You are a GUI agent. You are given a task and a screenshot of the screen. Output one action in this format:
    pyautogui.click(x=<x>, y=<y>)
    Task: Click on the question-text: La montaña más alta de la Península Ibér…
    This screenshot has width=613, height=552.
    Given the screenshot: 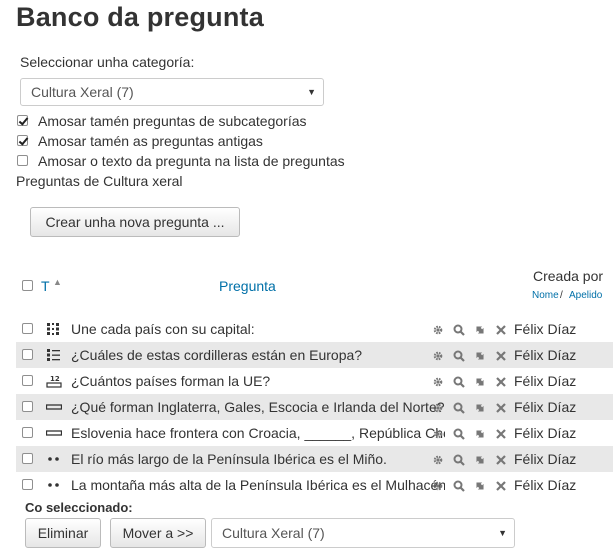 What is the action you would take?
    pyautogui.click(x=258, y=485)
    